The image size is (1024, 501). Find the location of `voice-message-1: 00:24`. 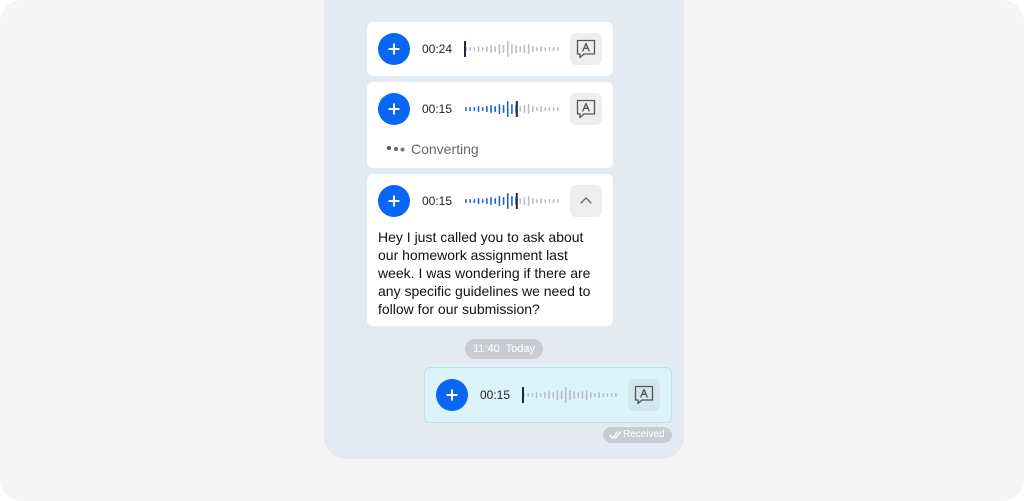

voice-message-1: 00:24 is located at coordinates (490, 49).